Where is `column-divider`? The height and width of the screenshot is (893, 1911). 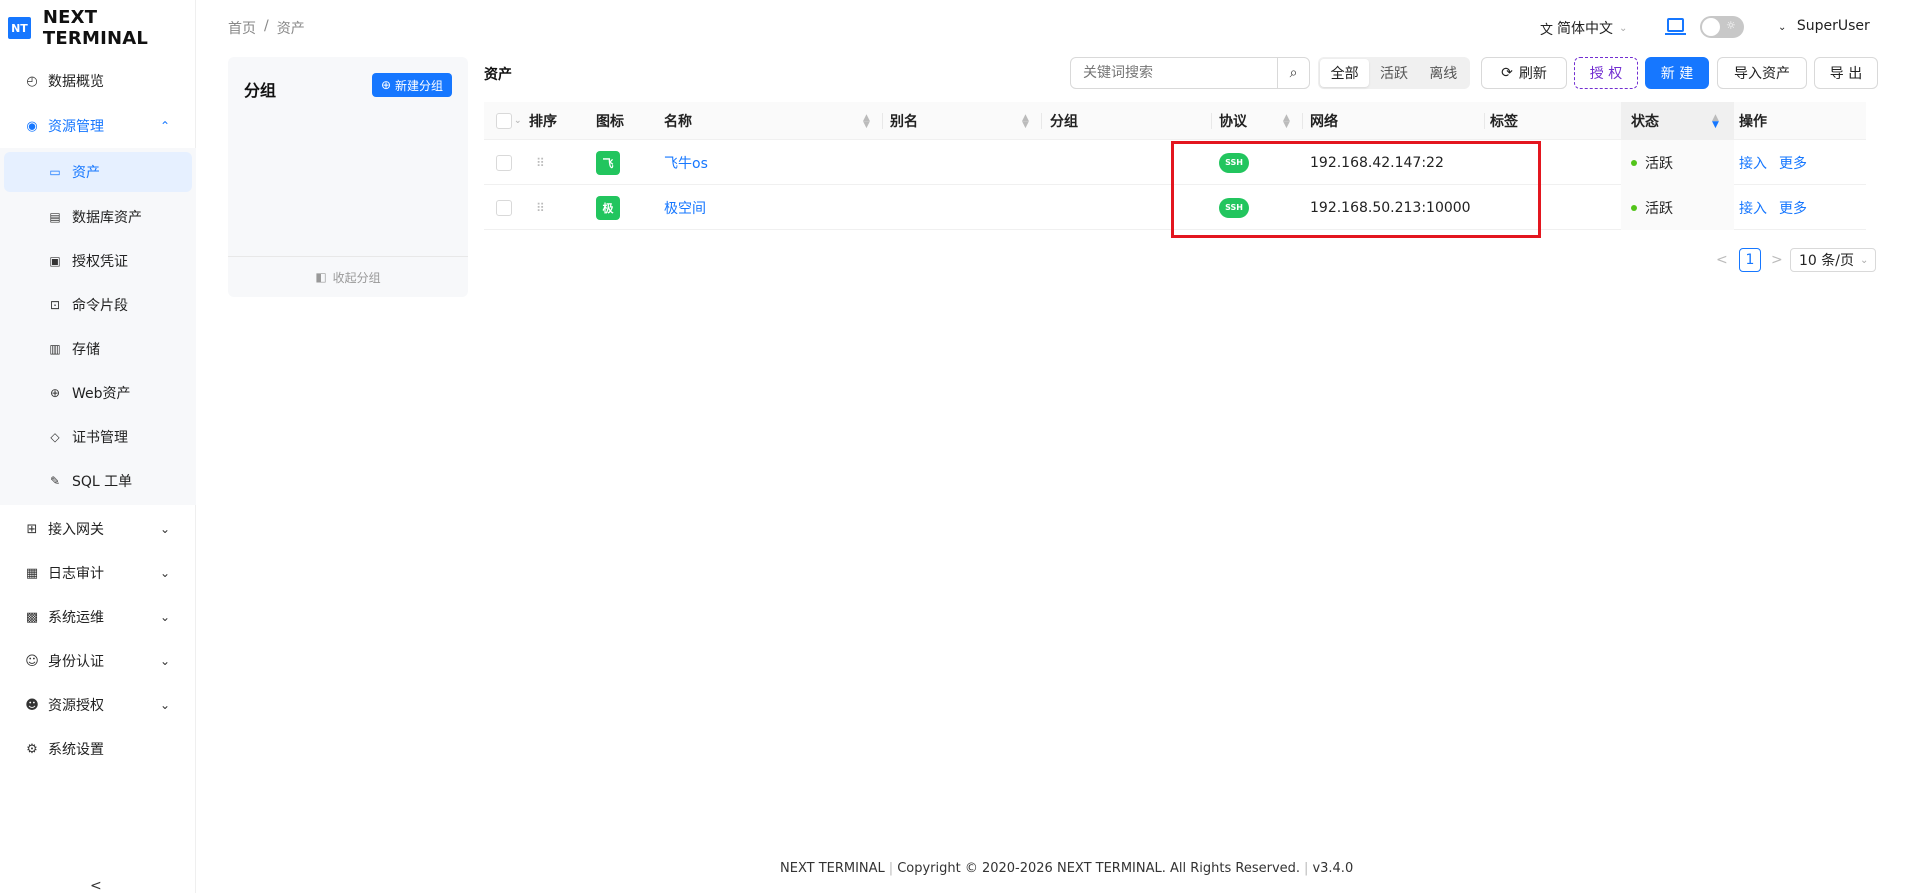 column-divider is located at coordinates (1484, 121).